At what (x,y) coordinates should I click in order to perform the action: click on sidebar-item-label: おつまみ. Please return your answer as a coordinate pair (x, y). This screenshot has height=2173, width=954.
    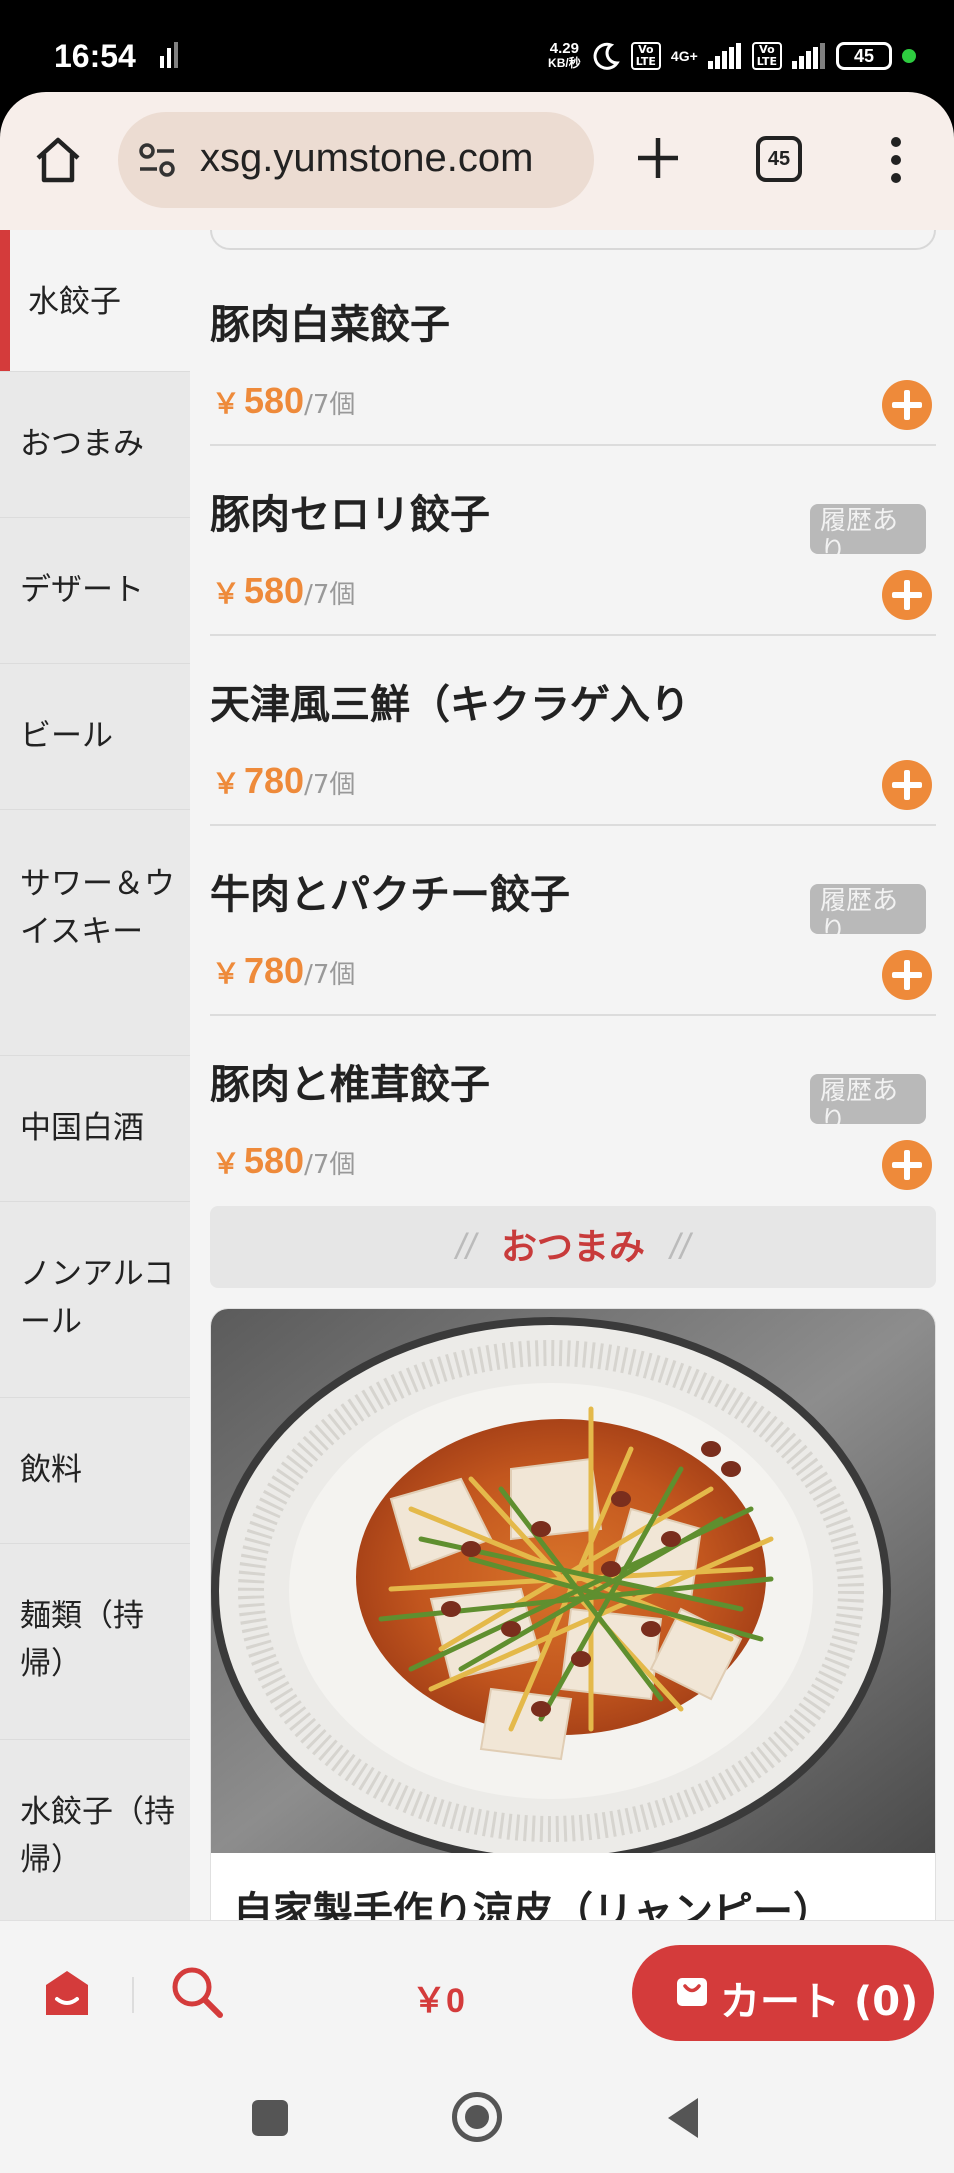
    Looking at the image, I should click on (82, 444).